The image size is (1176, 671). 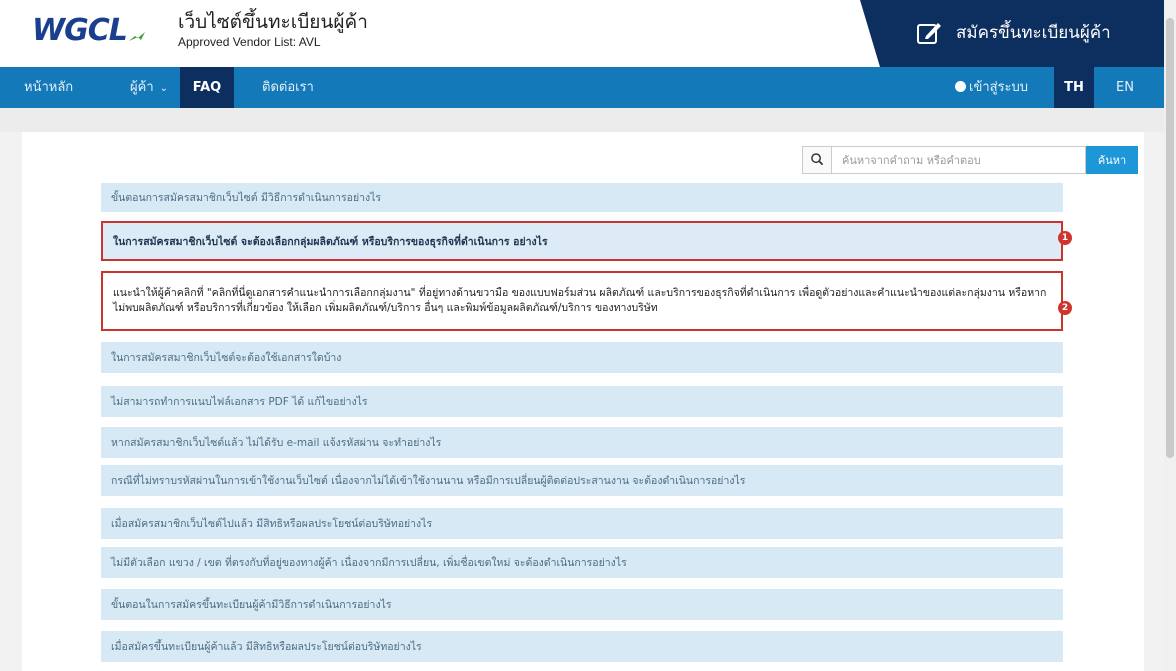 I want to click on site-subtitle: Approved Vendor List: AVL, so click(x=249, y=42).